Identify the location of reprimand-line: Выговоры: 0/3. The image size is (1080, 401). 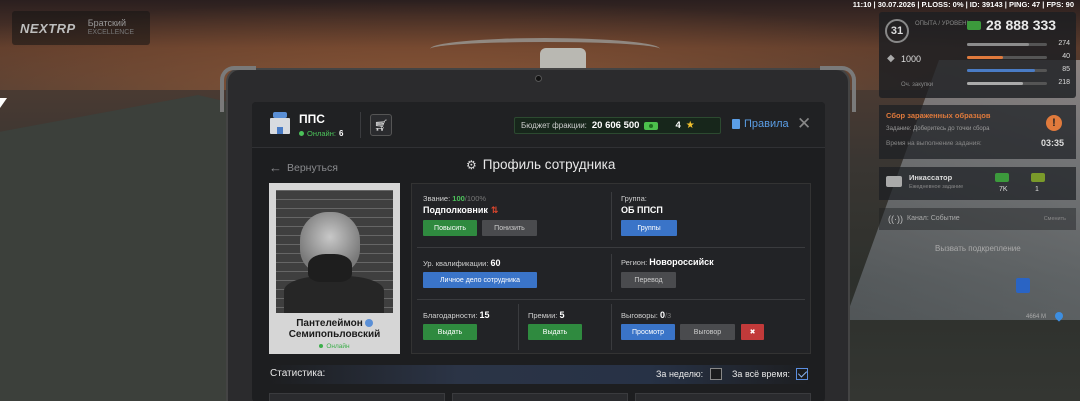
(646, 315).